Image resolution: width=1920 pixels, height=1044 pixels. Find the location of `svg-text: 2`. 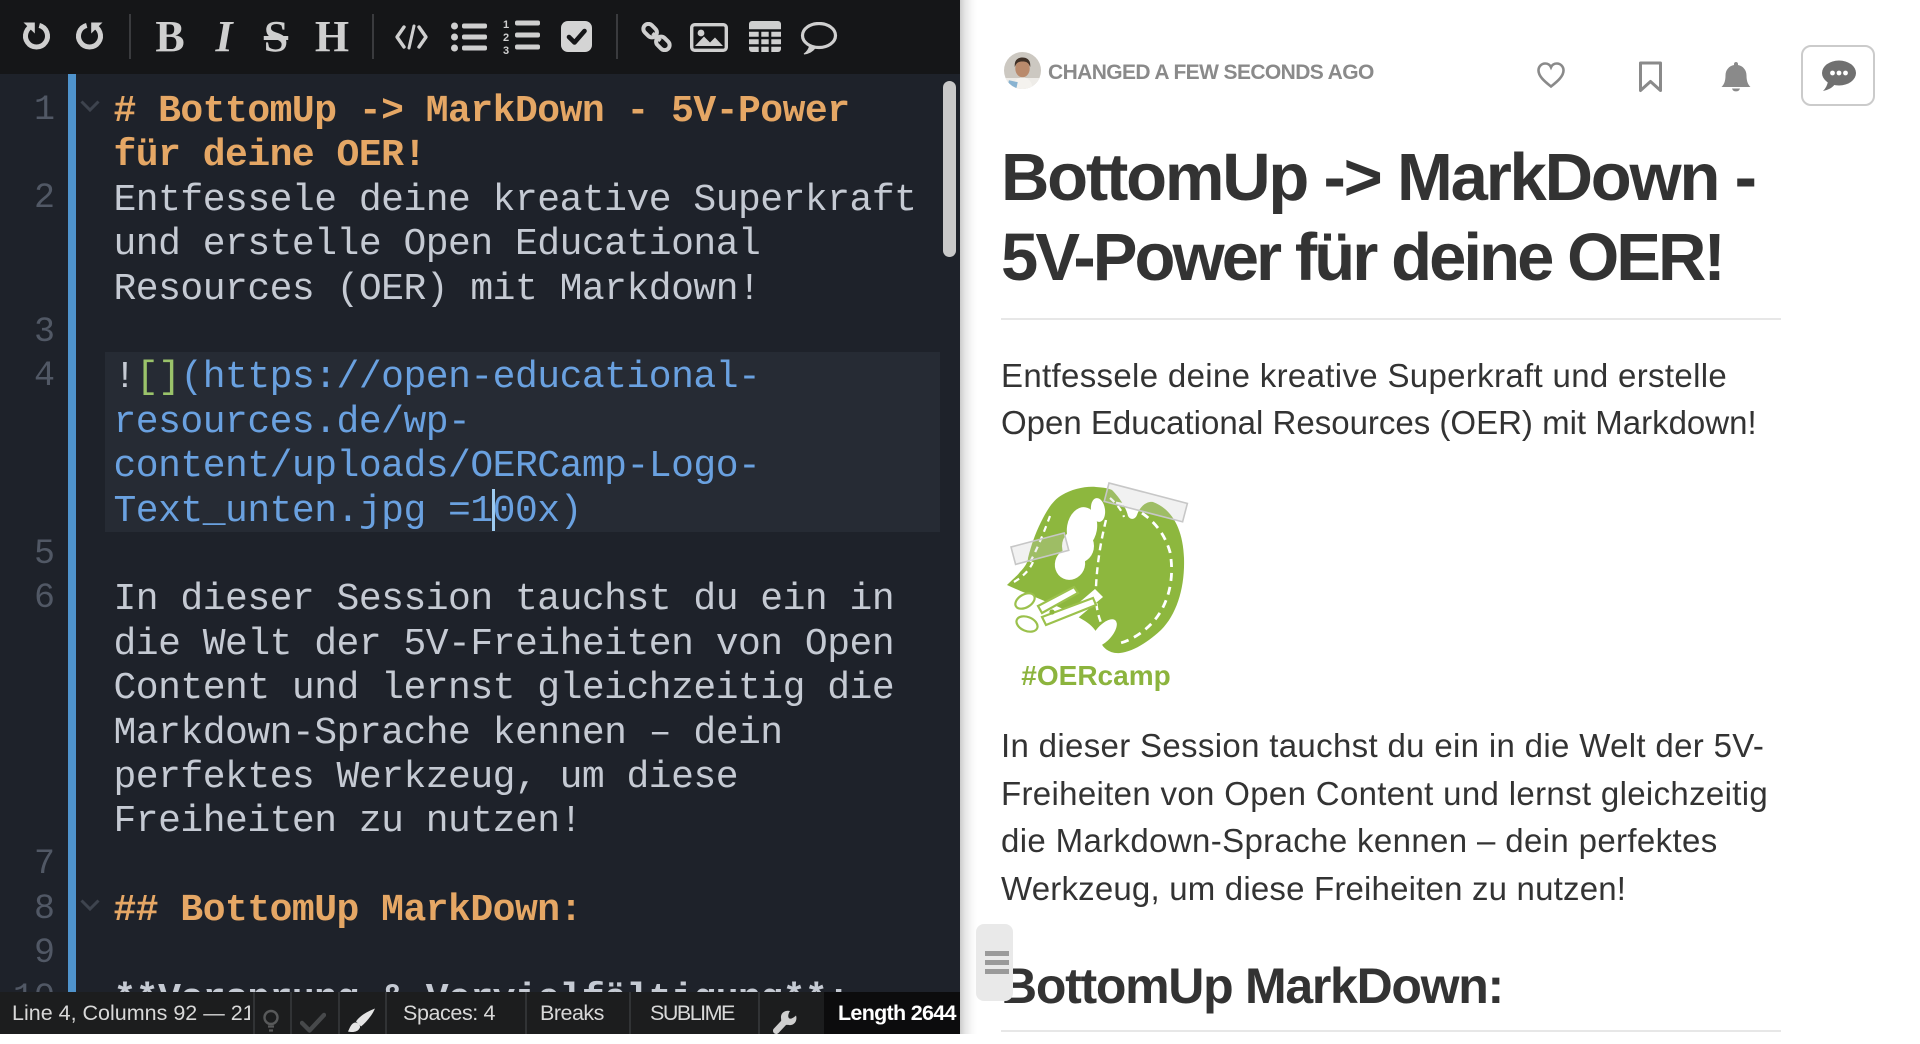

svg-text: 2 is located at coordinates (506, 38).